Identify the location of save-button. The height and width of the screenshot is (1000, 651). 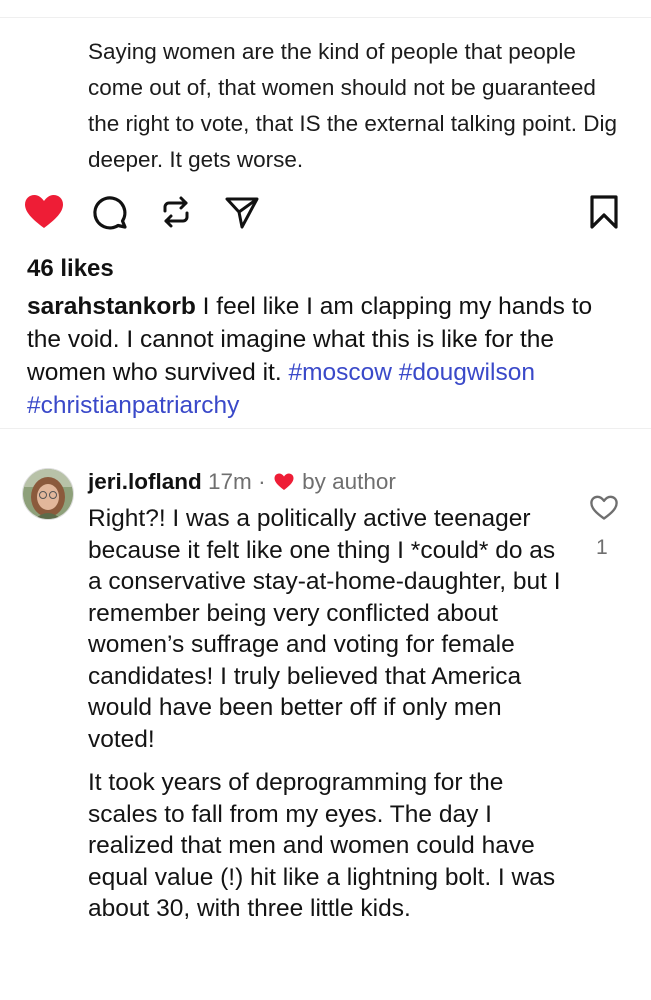
(604, 212).